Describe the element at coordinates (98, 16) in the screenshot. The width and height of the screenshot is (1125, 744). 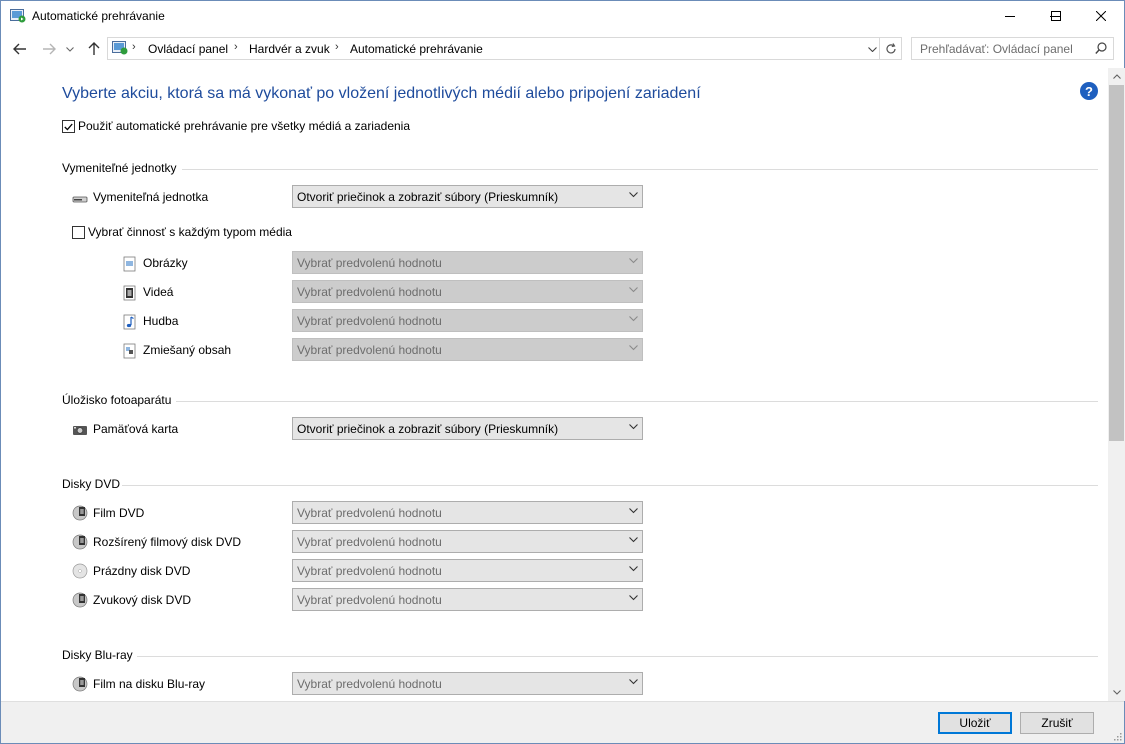
I see `window-title: Automatické prehrávanie` at that location.